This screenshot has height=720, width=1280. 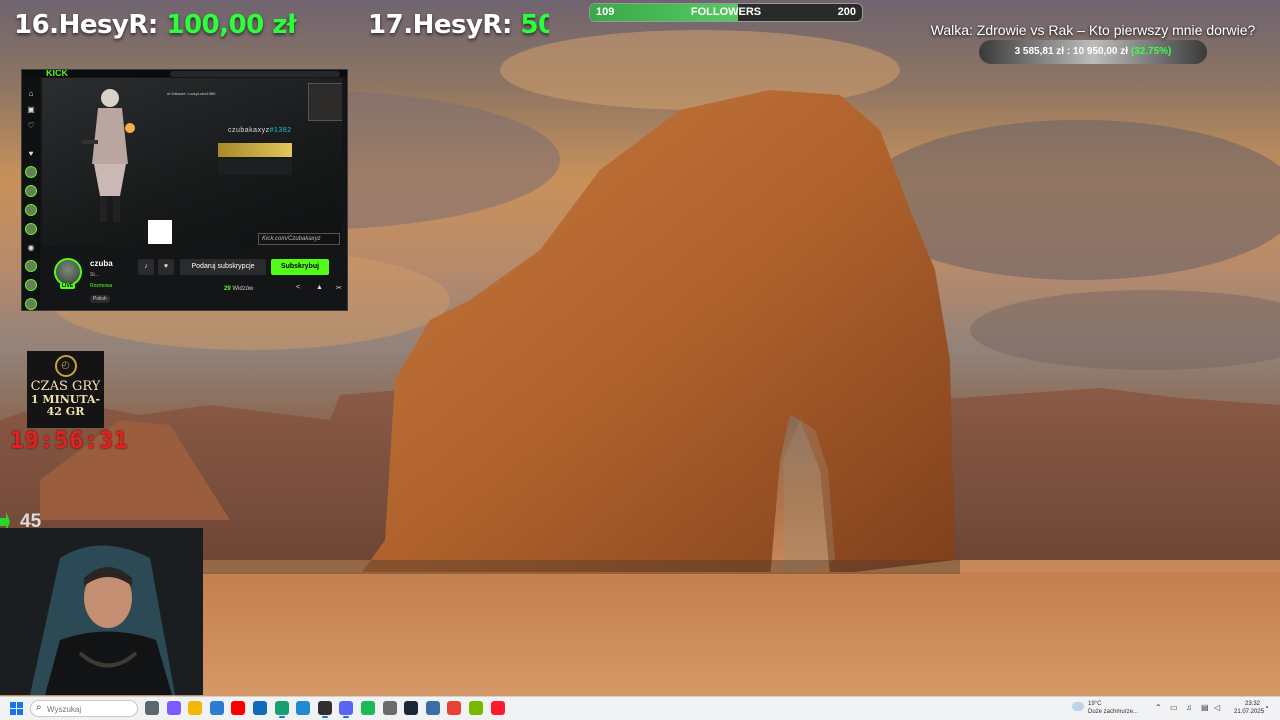 I want to click on live-badge: LIVE, so click(x=68, y=286).